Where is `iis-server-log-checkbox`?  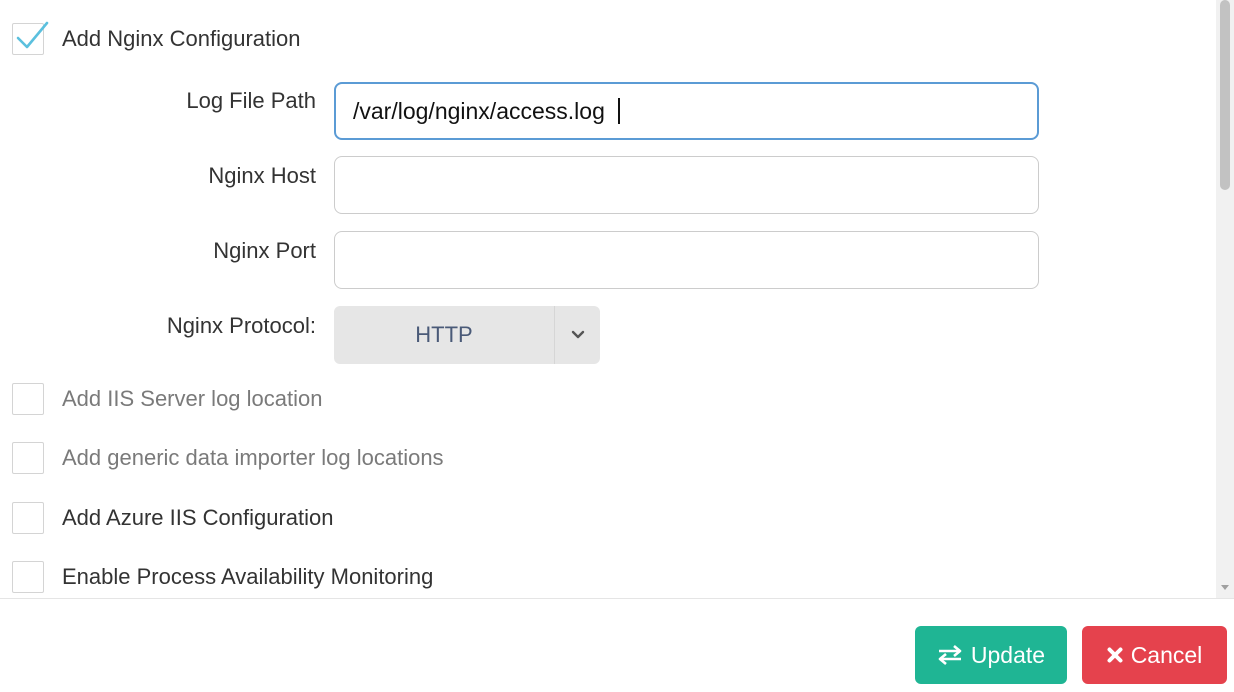 iis-server-log-checkbox is located at coordinates (28, 399).